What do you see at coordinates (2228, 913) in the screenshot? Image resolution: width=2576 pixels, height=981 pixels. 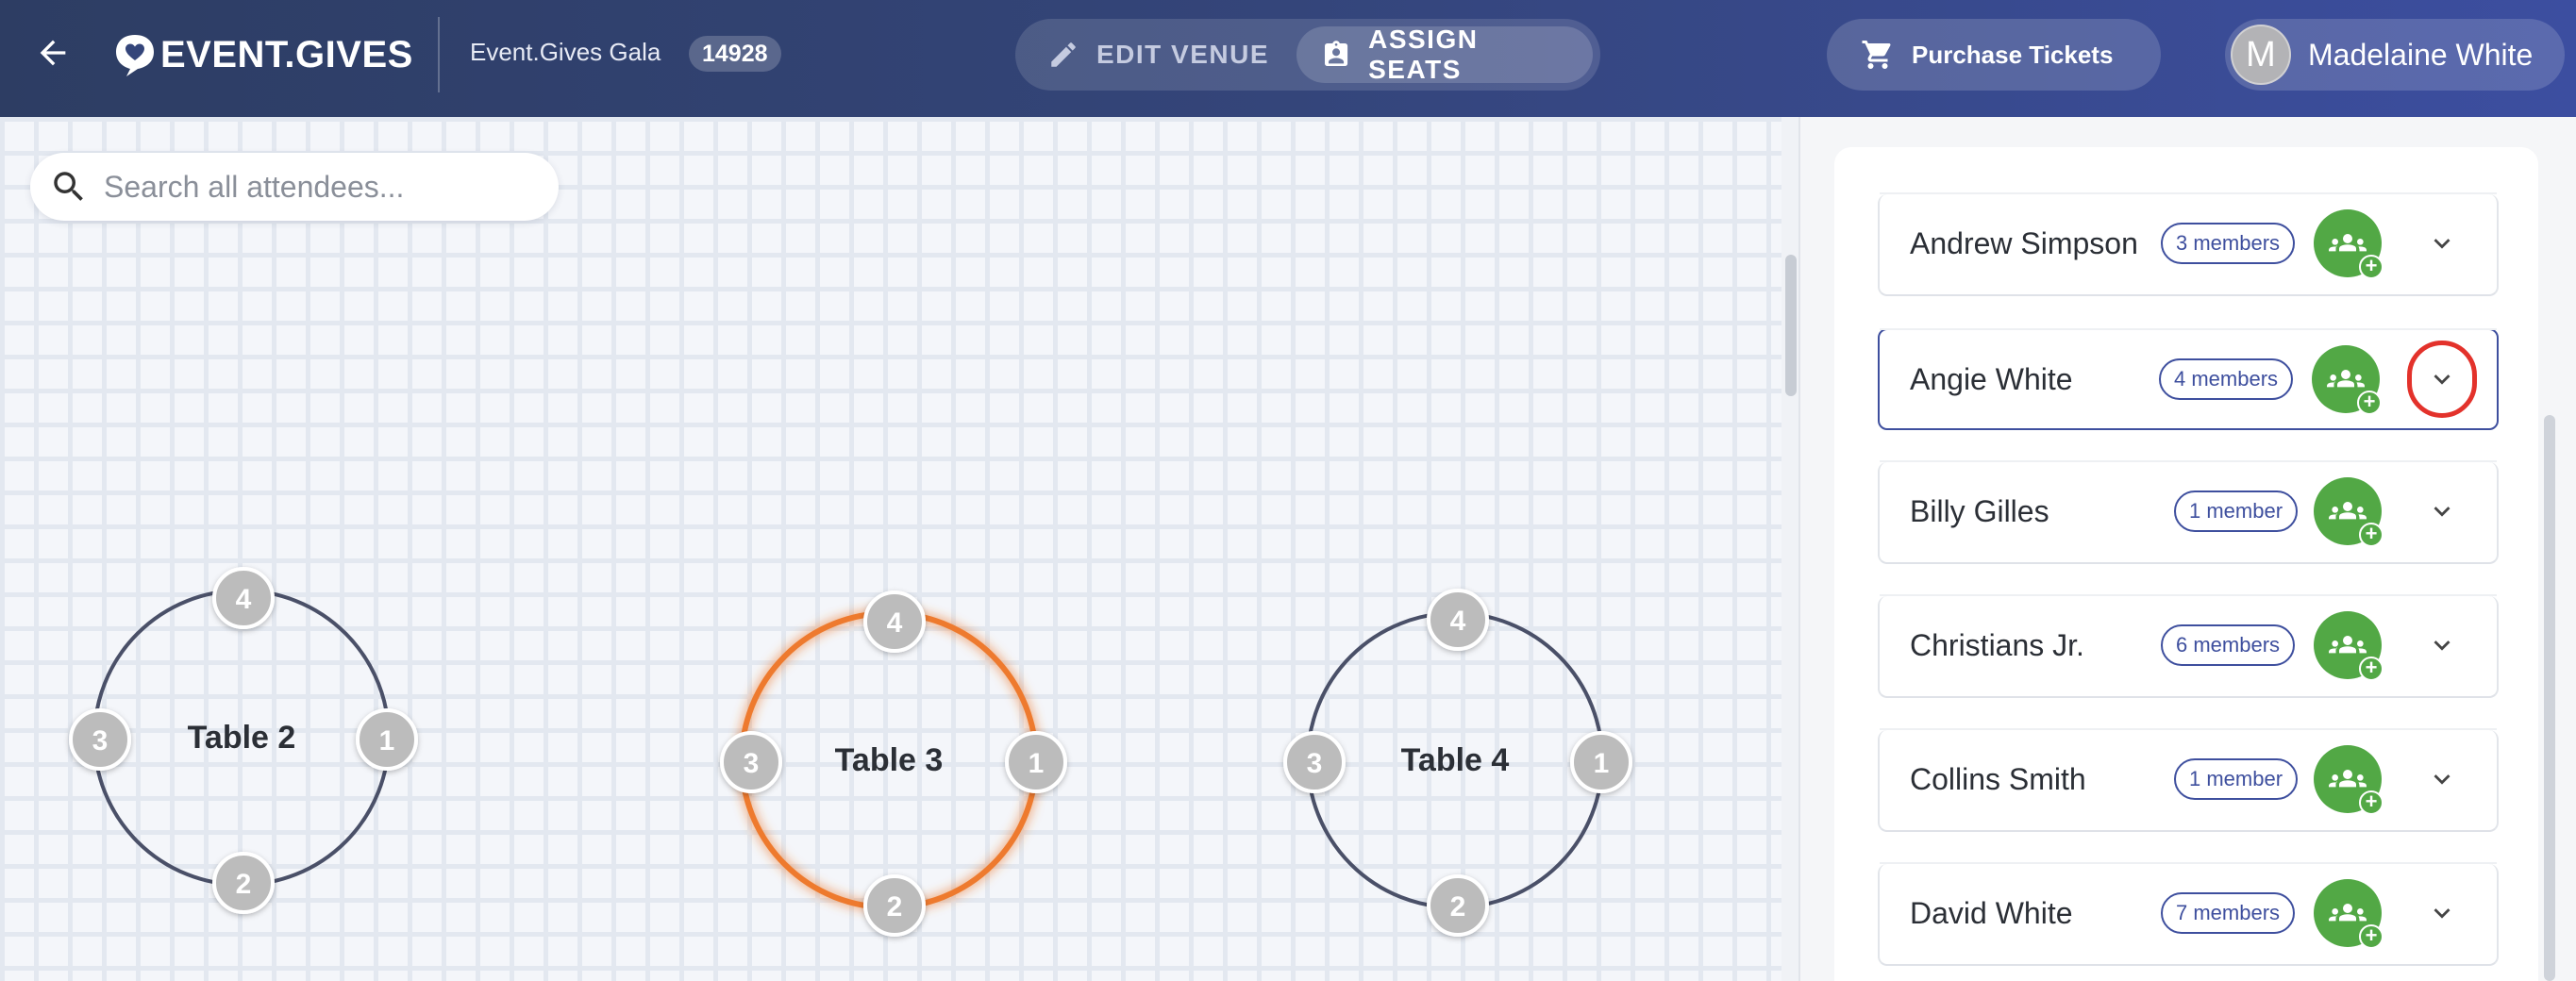 I see `members-badge: 7 members` at bounding box center [2228, 913].